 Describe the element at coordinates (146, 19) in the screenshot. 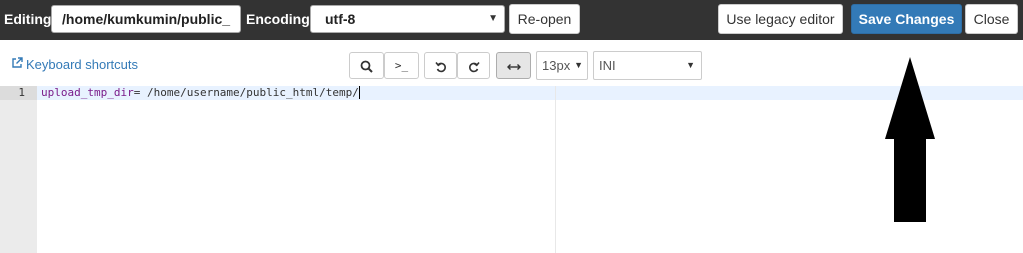

I see `file-path-field: /home/kumkumin/public_` at that location.